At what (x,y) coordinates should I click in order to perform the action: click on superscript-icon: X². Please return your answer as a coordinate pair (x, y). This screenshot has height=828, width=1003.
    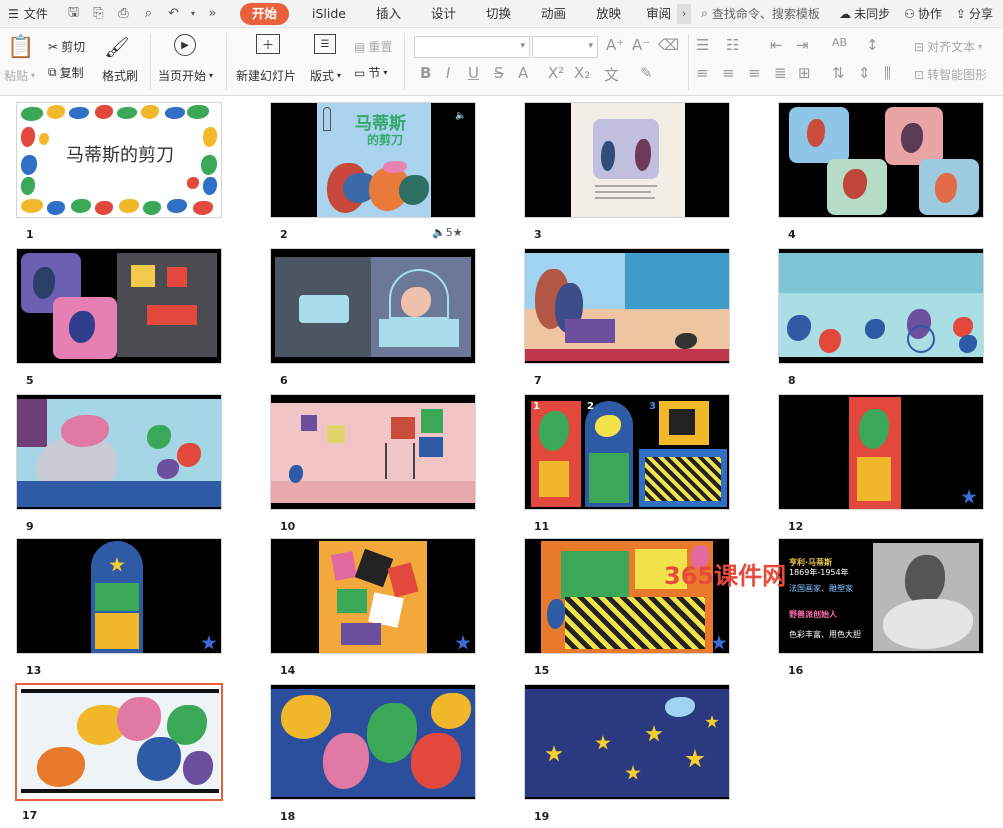
    Looking at the image, I should click on (556, 73).